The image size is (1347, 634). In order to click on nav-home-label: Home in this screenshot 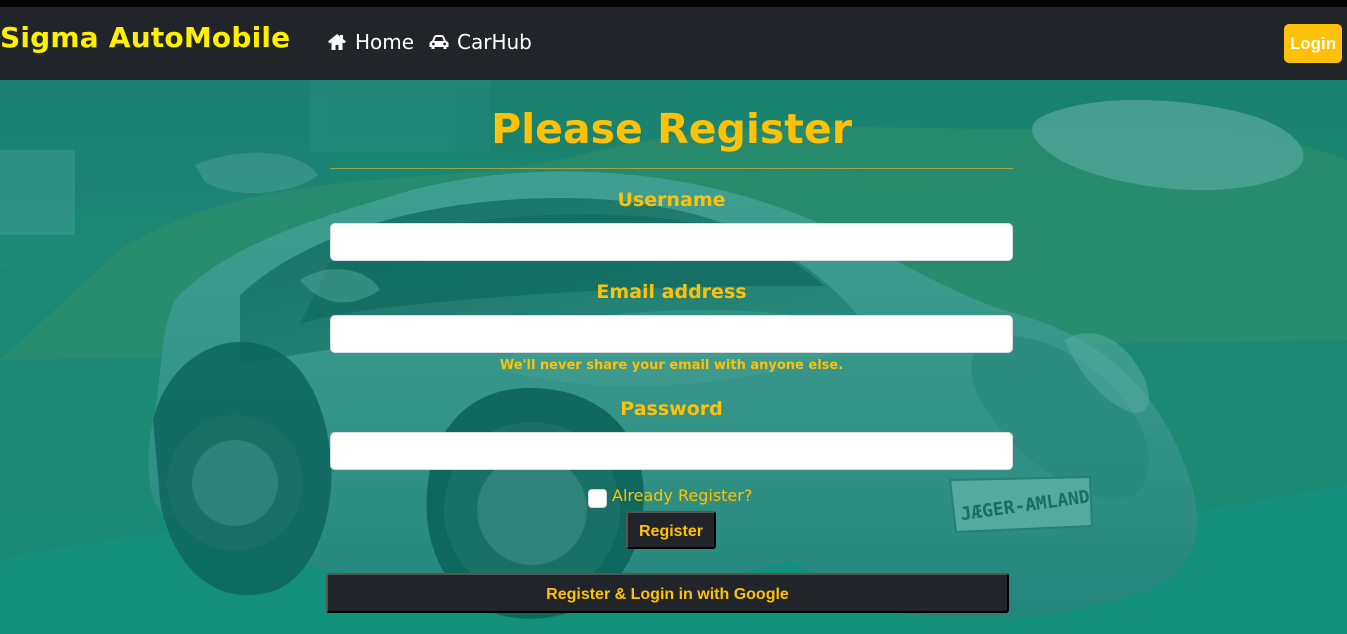, I will do `click(385, 42)`.